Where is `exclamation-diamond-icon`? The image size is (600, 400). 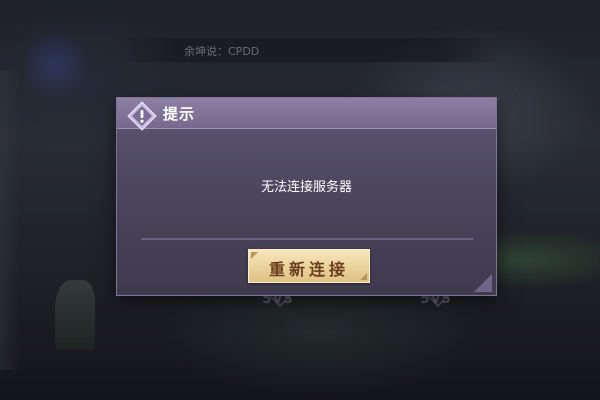
exclamation-diamond-icon is located at coordinates (142, 116).